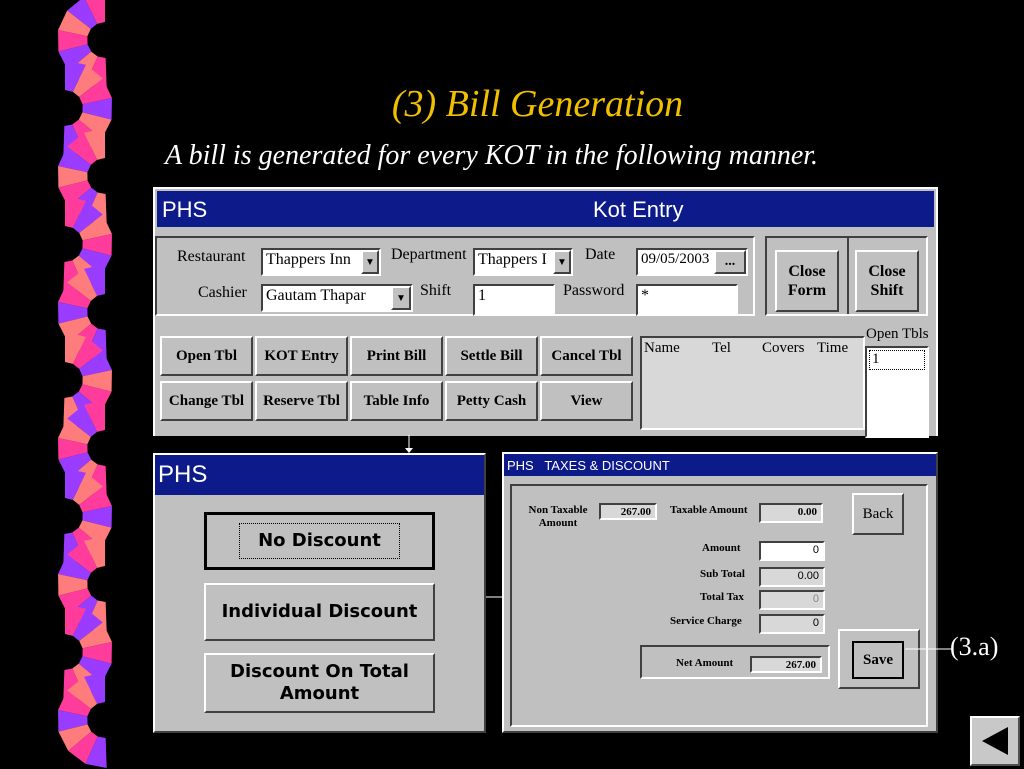 The height and width of the screenshot is (769, 1024). I want to click on settle-bill-button: Settle Bill, so click(491, 356).